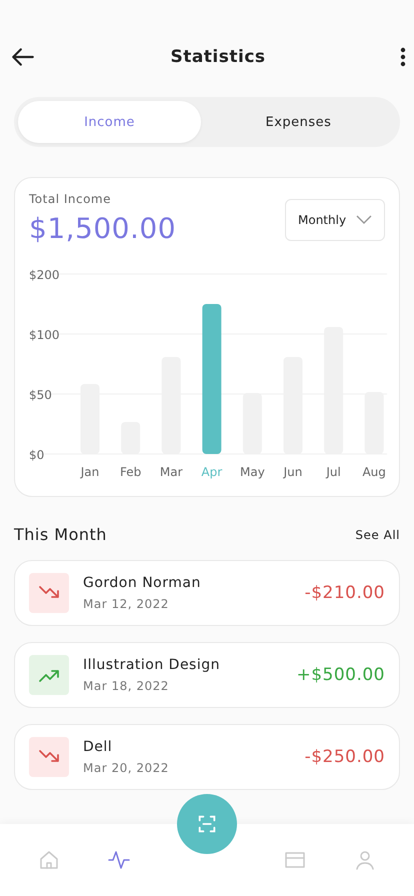 This screenshot has height=896, width=414. I want to click on total-label: Total Income, so click(70, 199).